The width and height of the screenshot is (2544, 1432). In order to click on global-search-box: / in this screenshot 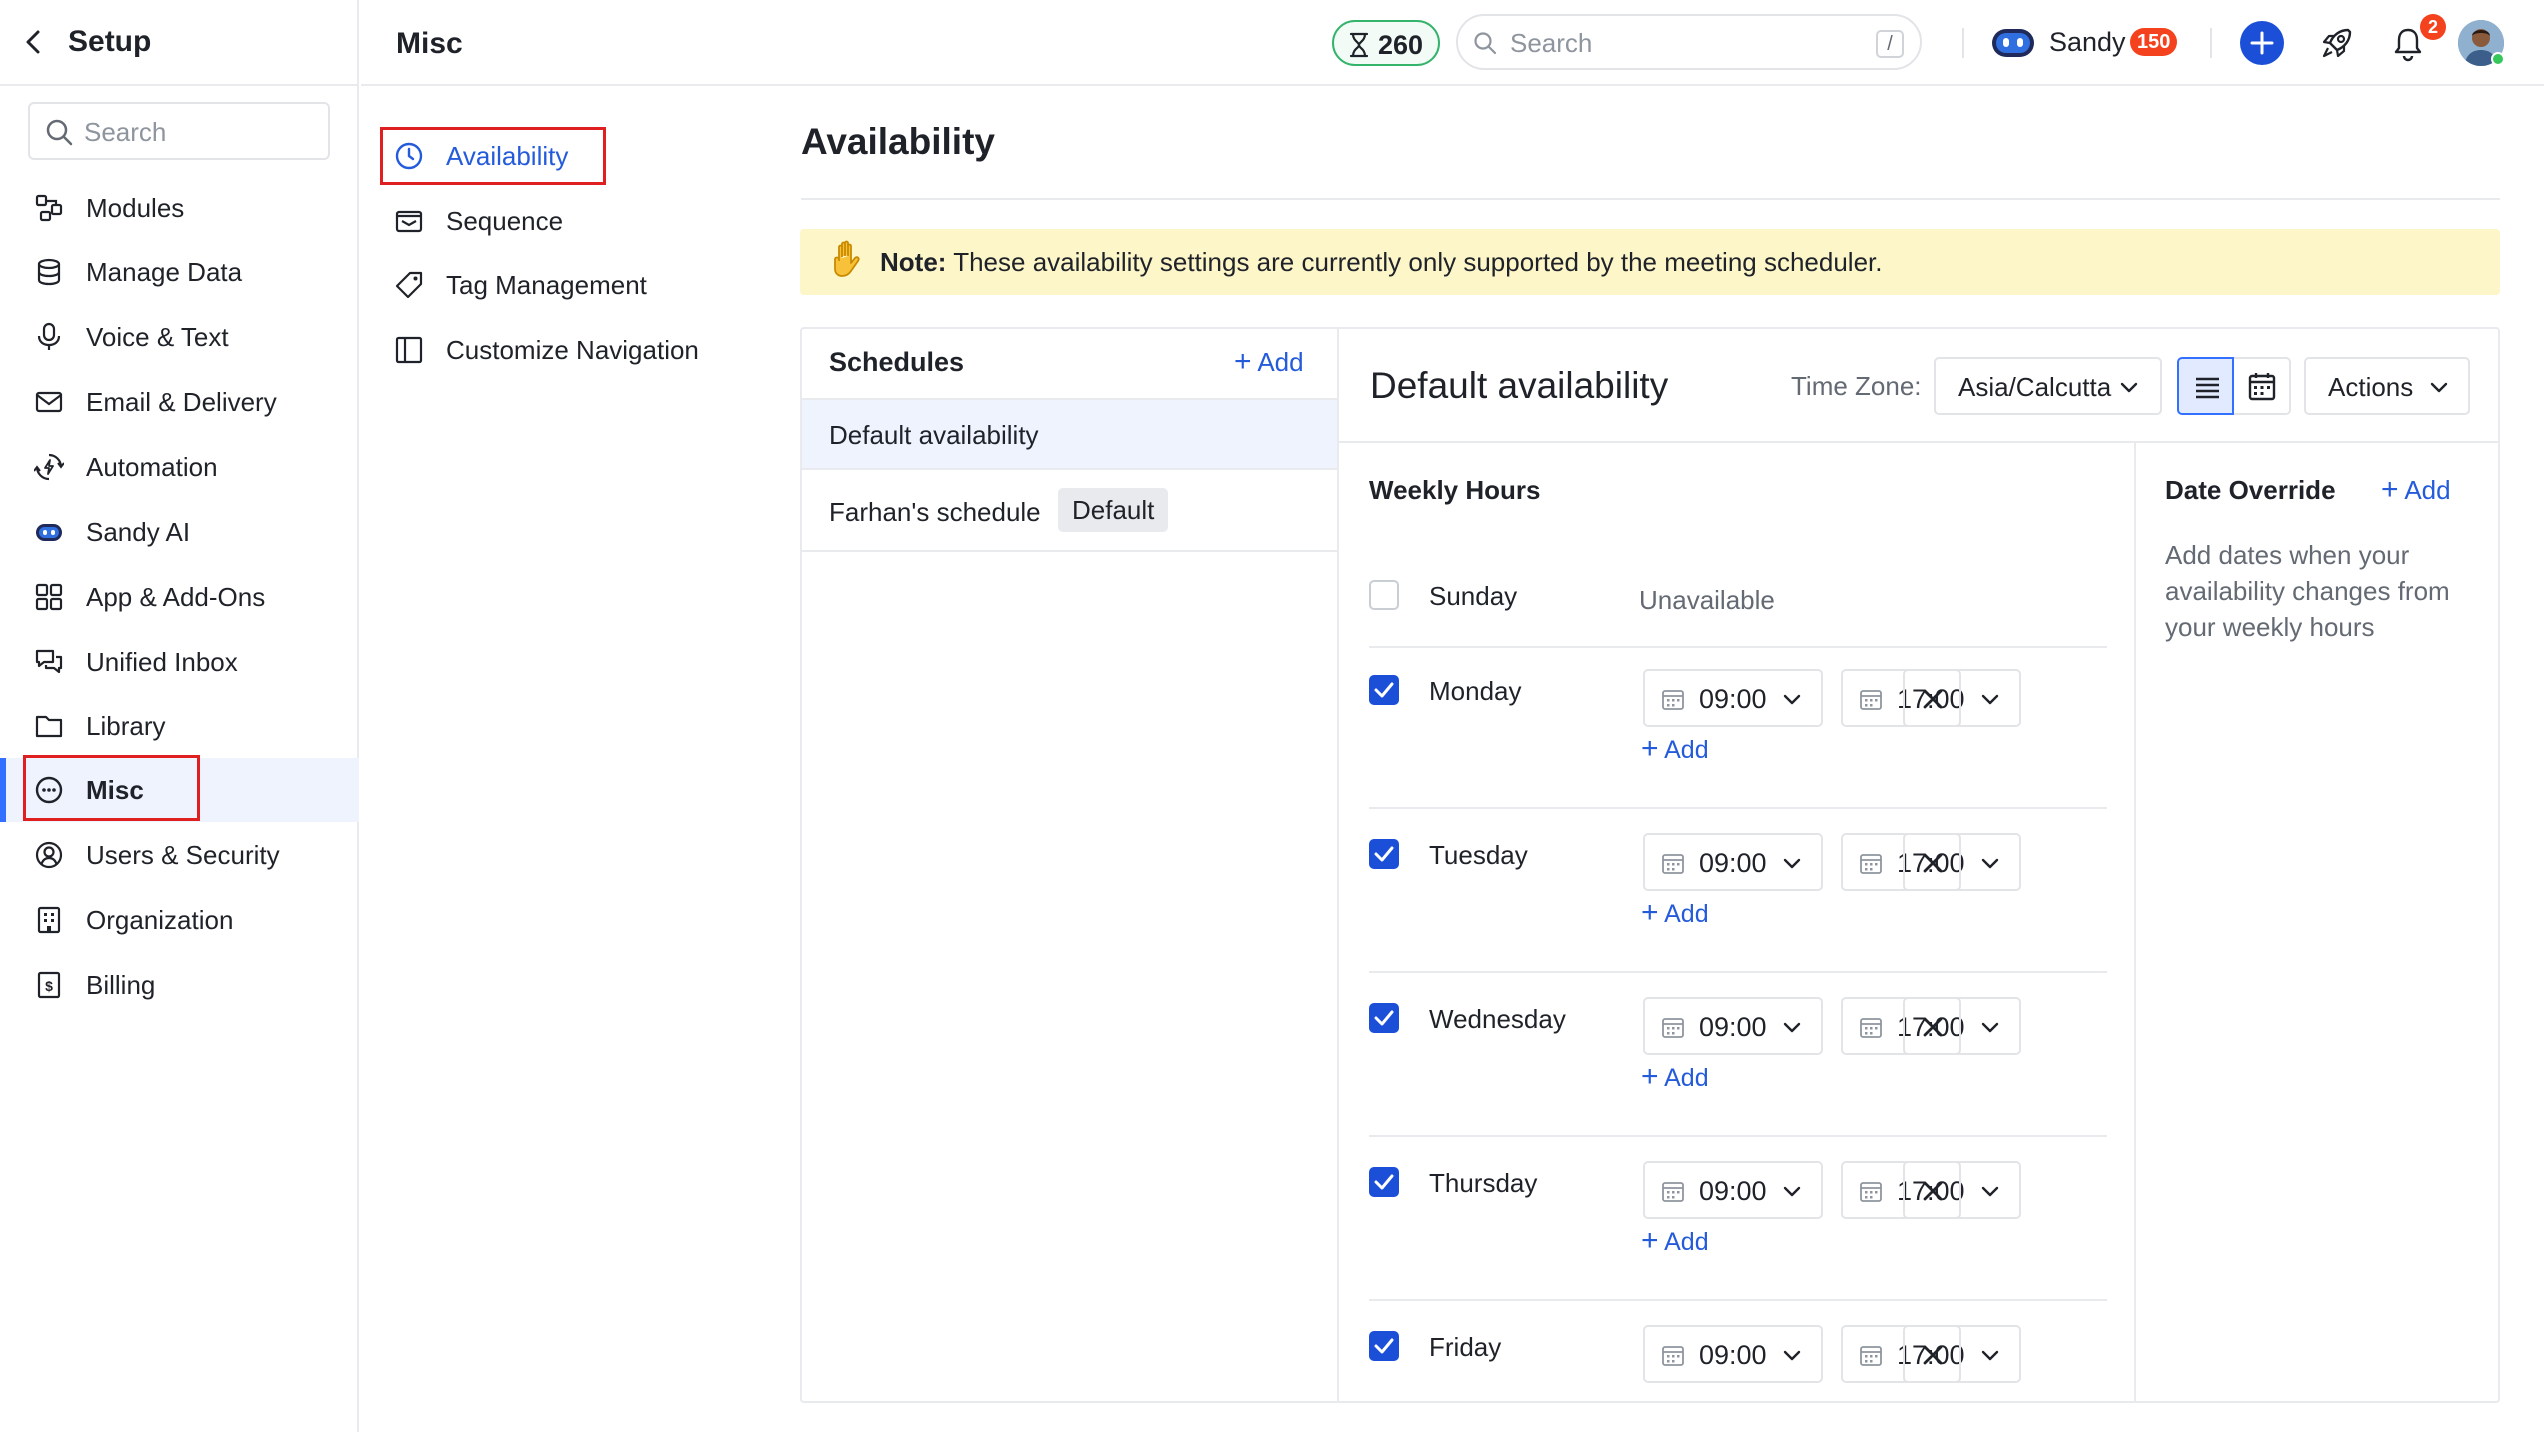, I will do `click(1689, 42)`.